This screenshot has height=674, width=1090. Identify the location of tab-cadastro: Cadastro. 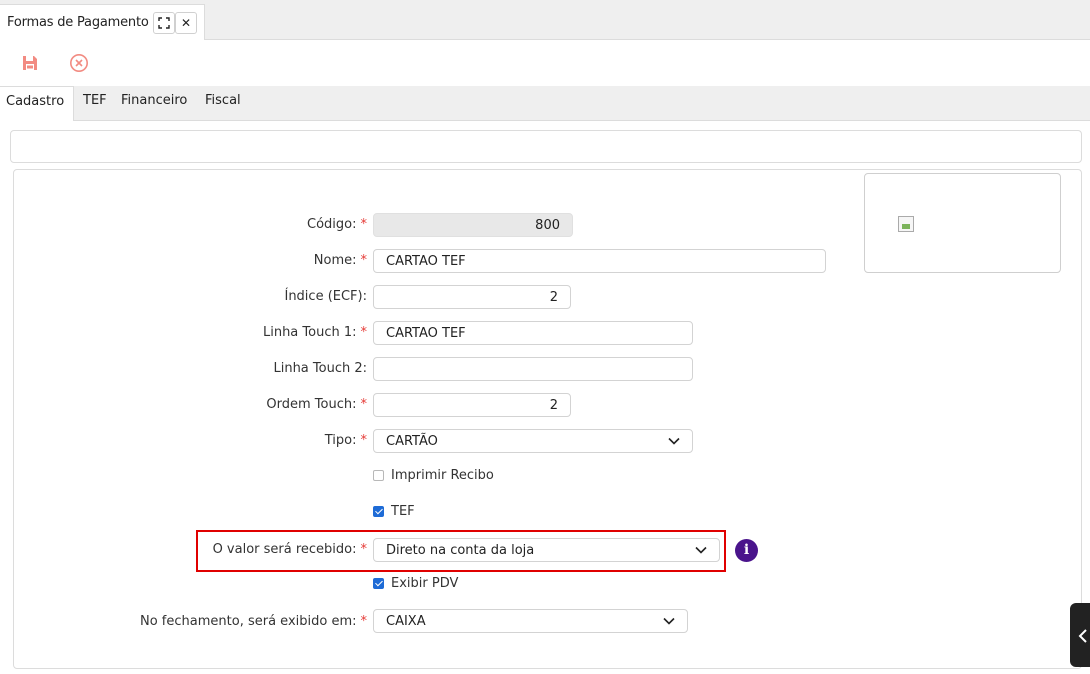
(37, 104).